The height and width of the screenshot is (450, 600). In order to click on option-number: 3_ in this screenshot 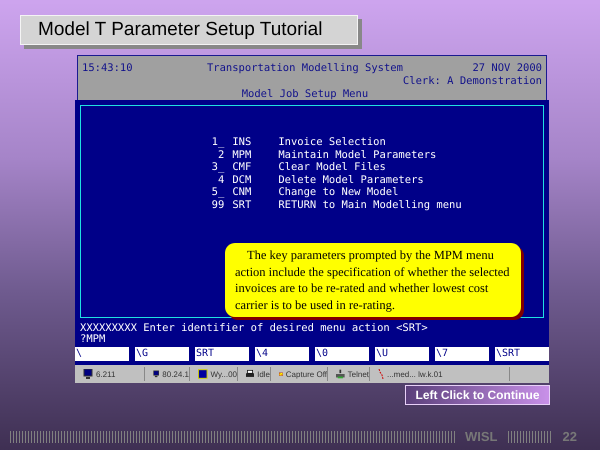, I will do `click(217, 167)`.